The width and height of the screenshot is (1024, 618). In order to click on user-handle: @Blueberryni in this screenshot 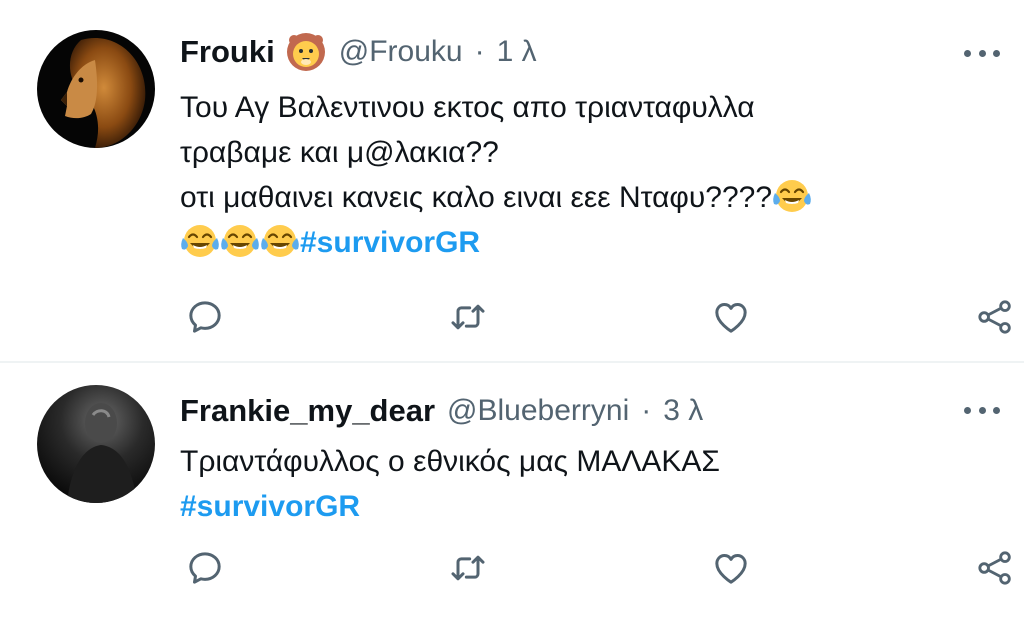, I will do `click(538, 411)`.